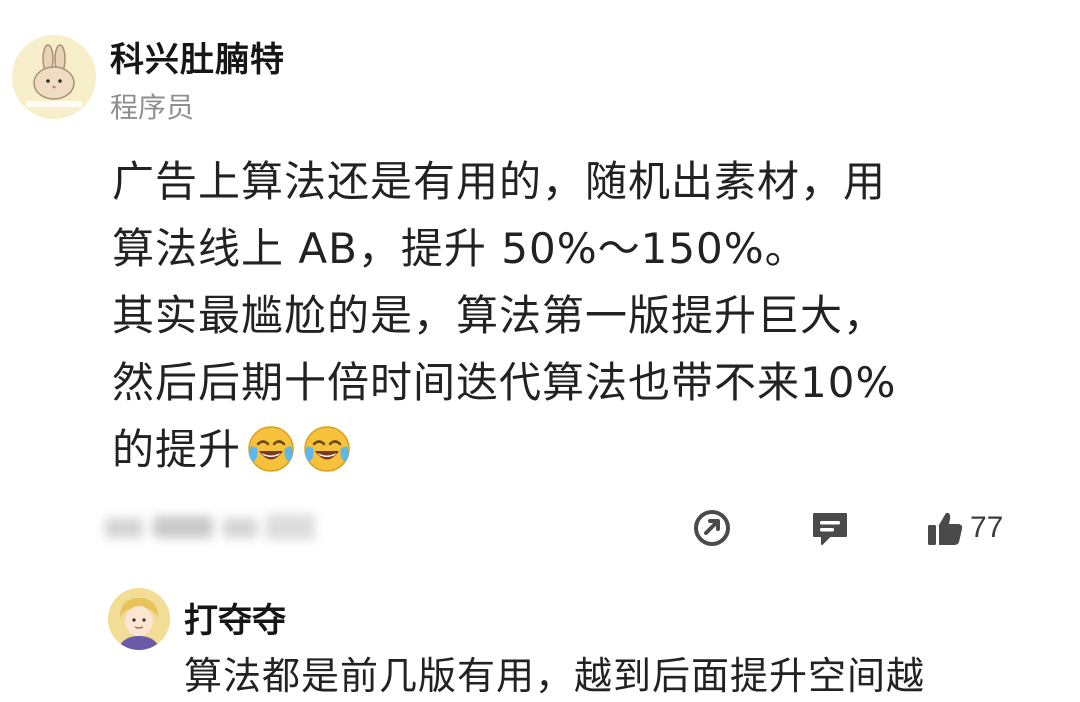 The height and width of the screenshot is (702, 1080). Describe the element at coordinates (963, 528) in the screenshot. I see `like-button: 77` at that location.